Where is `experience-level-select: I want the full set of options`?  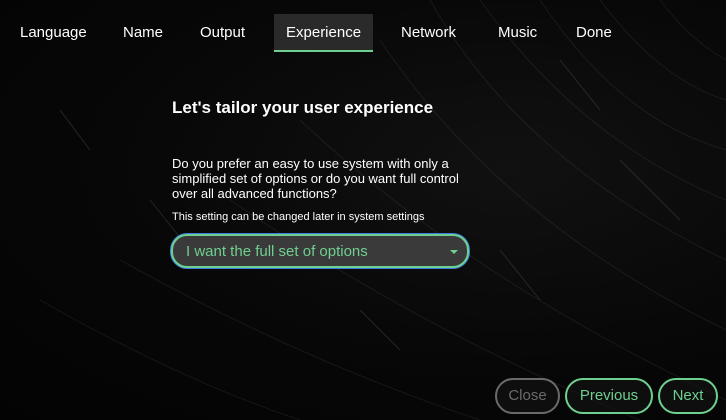
experience-level-select: I want the full set of options is located at coordinates (320, 251).